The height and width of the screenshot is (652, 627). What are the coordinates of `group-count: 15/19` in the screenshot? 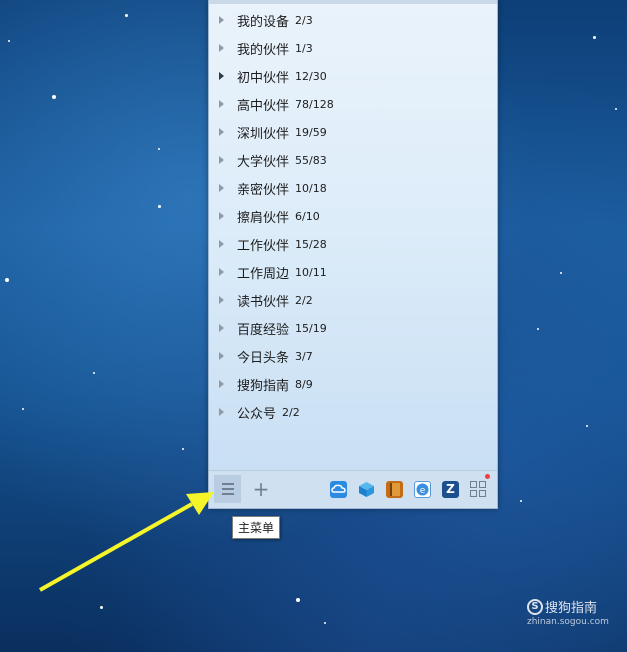 It's located at (311, 328).